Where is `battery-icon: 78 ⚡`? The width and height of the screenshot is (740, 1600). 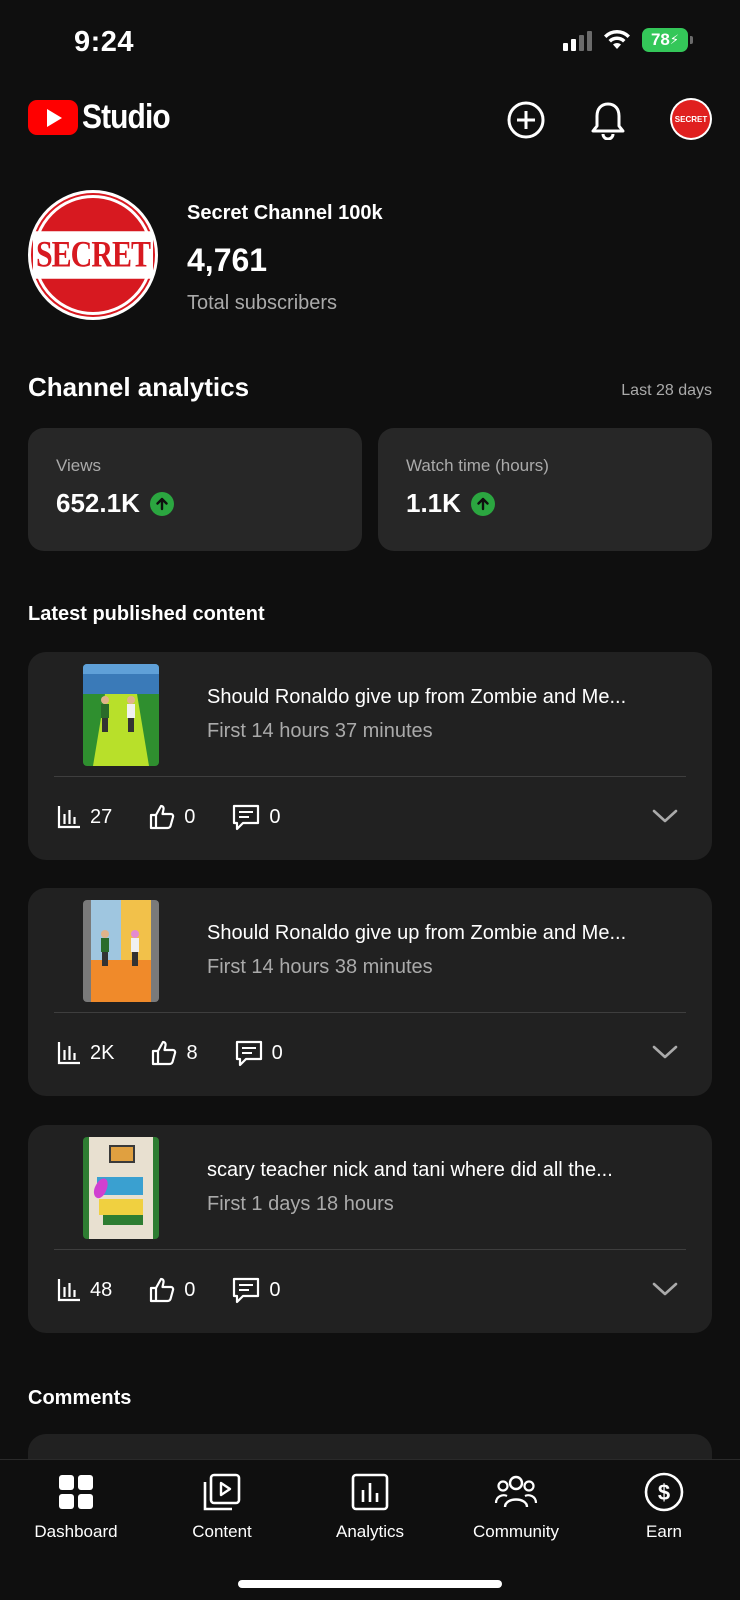
battery-icon: 78 ⚡ is located at coordinates (667, 40).